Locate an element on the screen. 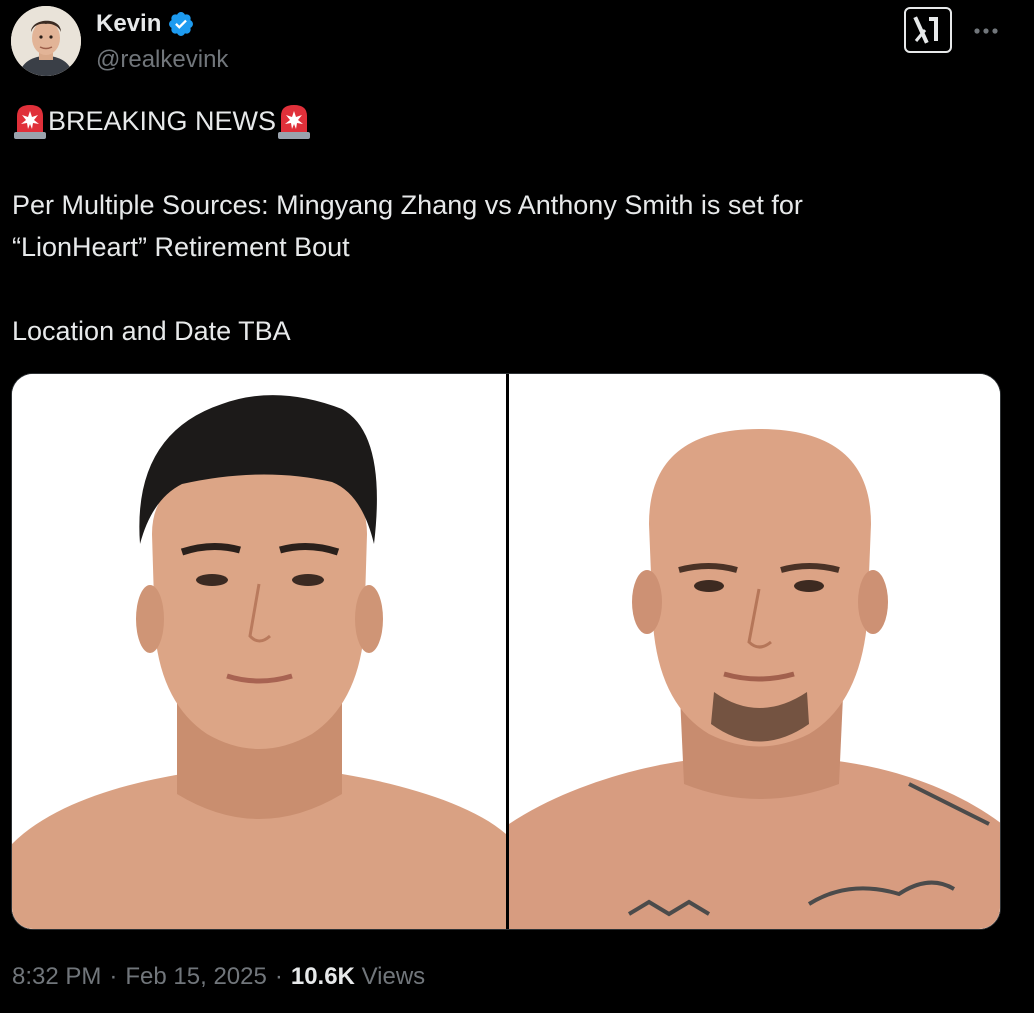 The image size is (1034, 1013). avatar is located at coordinates (46, 41).